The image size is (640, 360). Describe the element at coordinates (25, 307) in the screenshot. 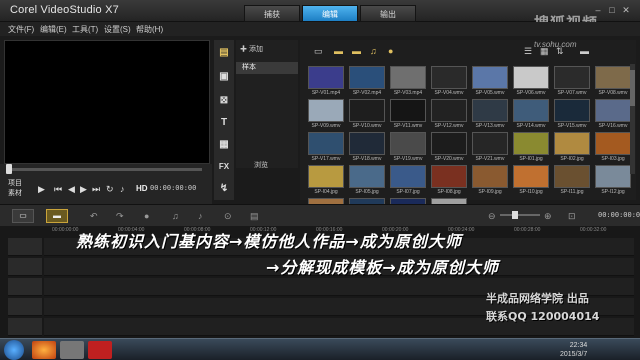

I see `voice-track-header` at that location.